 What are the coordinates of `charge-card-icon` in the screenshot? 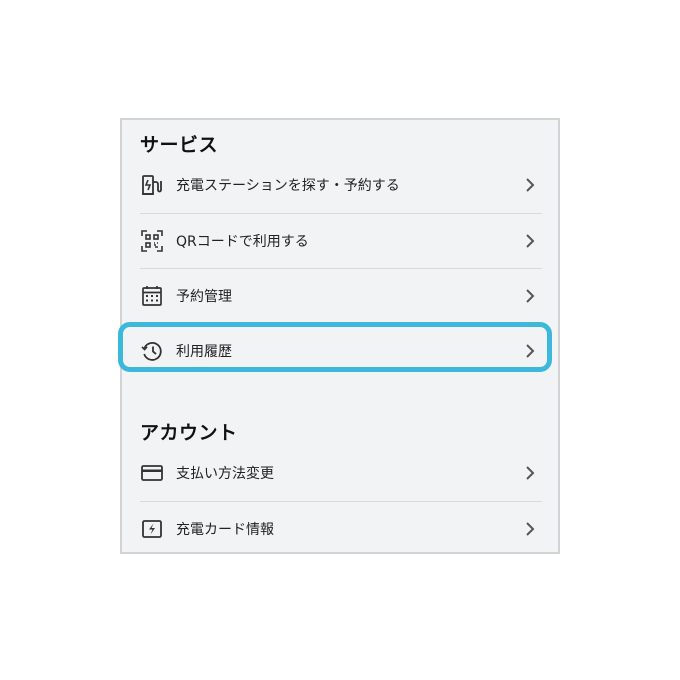 It's located at (152, 529).